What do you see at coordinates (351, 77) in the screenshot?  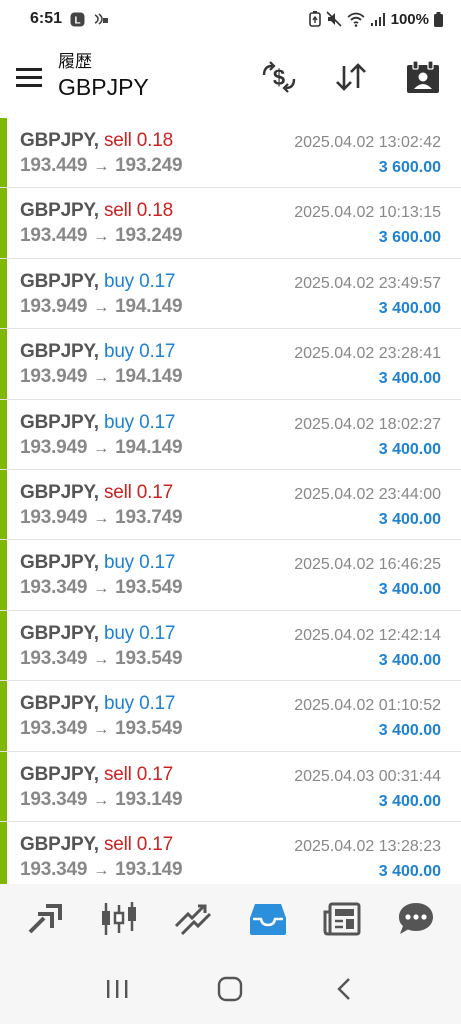 I see `sort-button` at bounding box center [351, 77].